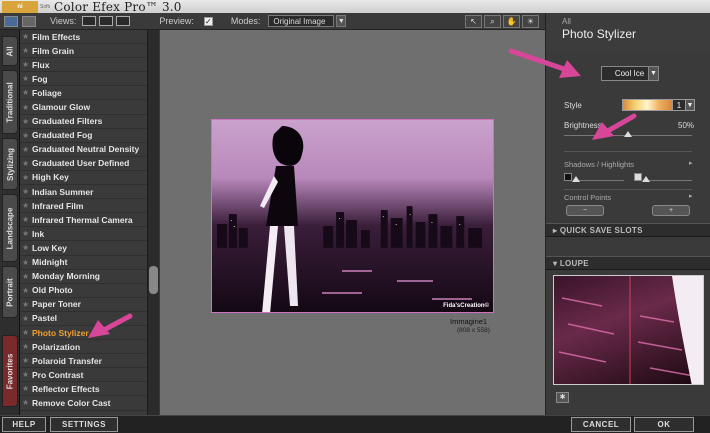 The width and height of the screenshot is (710, 433). I want to click on filter-item: ★ Infrared Film, so click(90, 206).